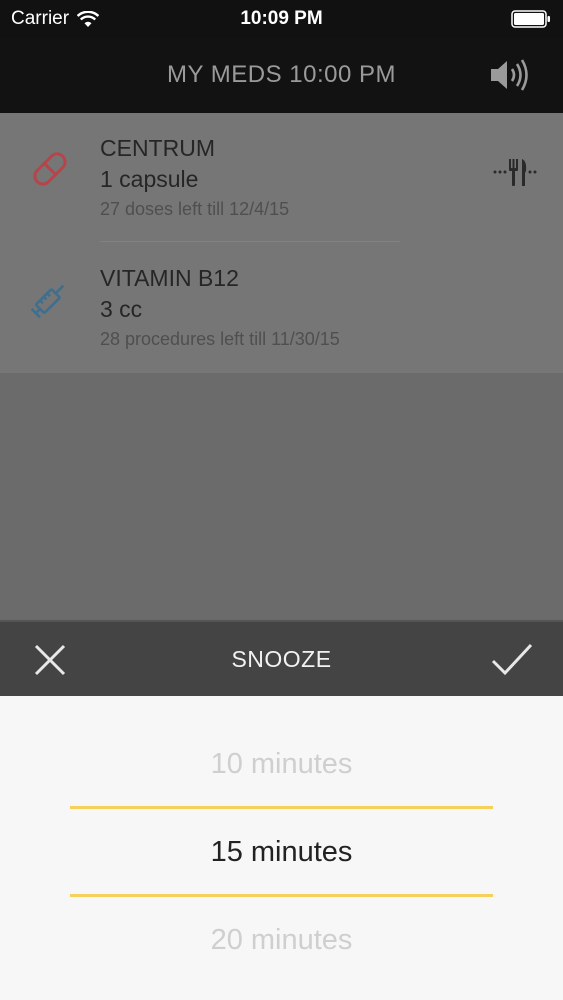 This screenshot has width=563, height=1000. I want to click on med-dose: 3 cc, so click(121, 309).